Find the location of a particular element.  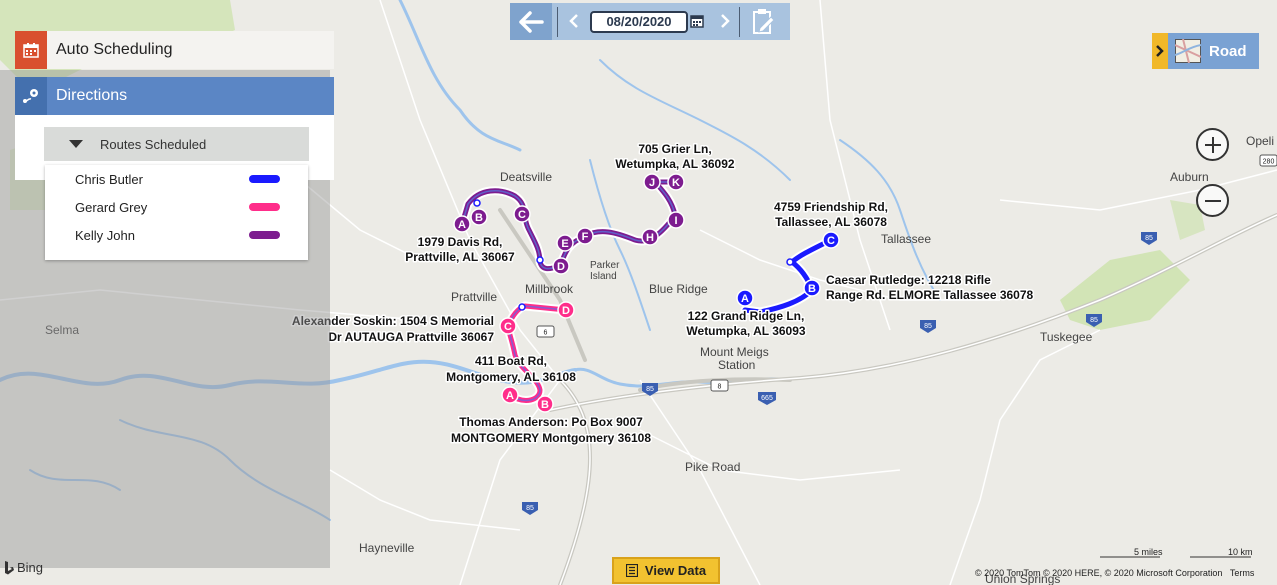

stop-marker-gerard-d: D is located at coordinates (566, 310).